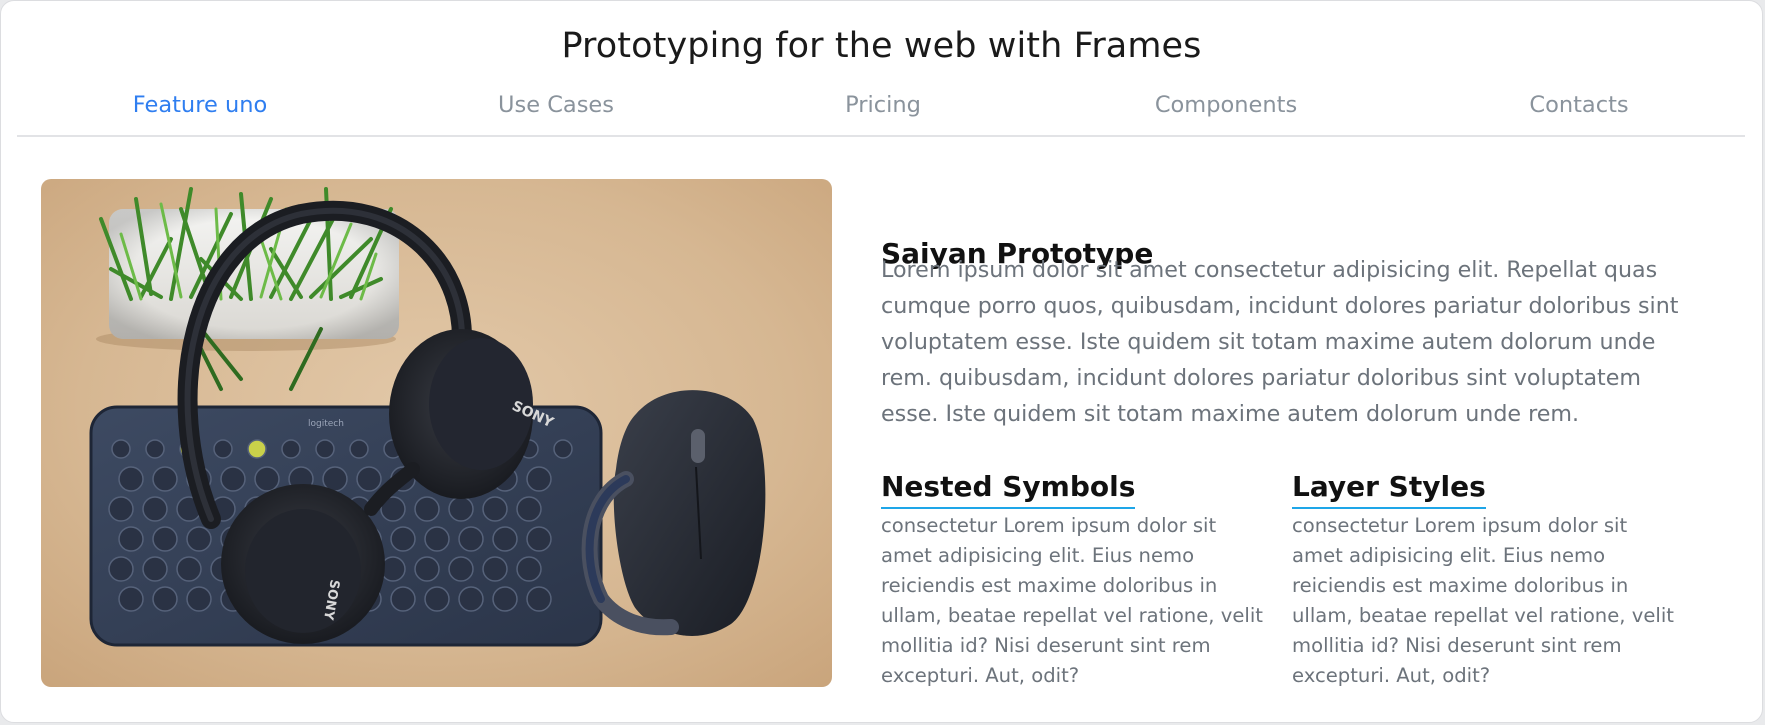  I want to click on tab-pricing: Pricing, so click(883, 105).